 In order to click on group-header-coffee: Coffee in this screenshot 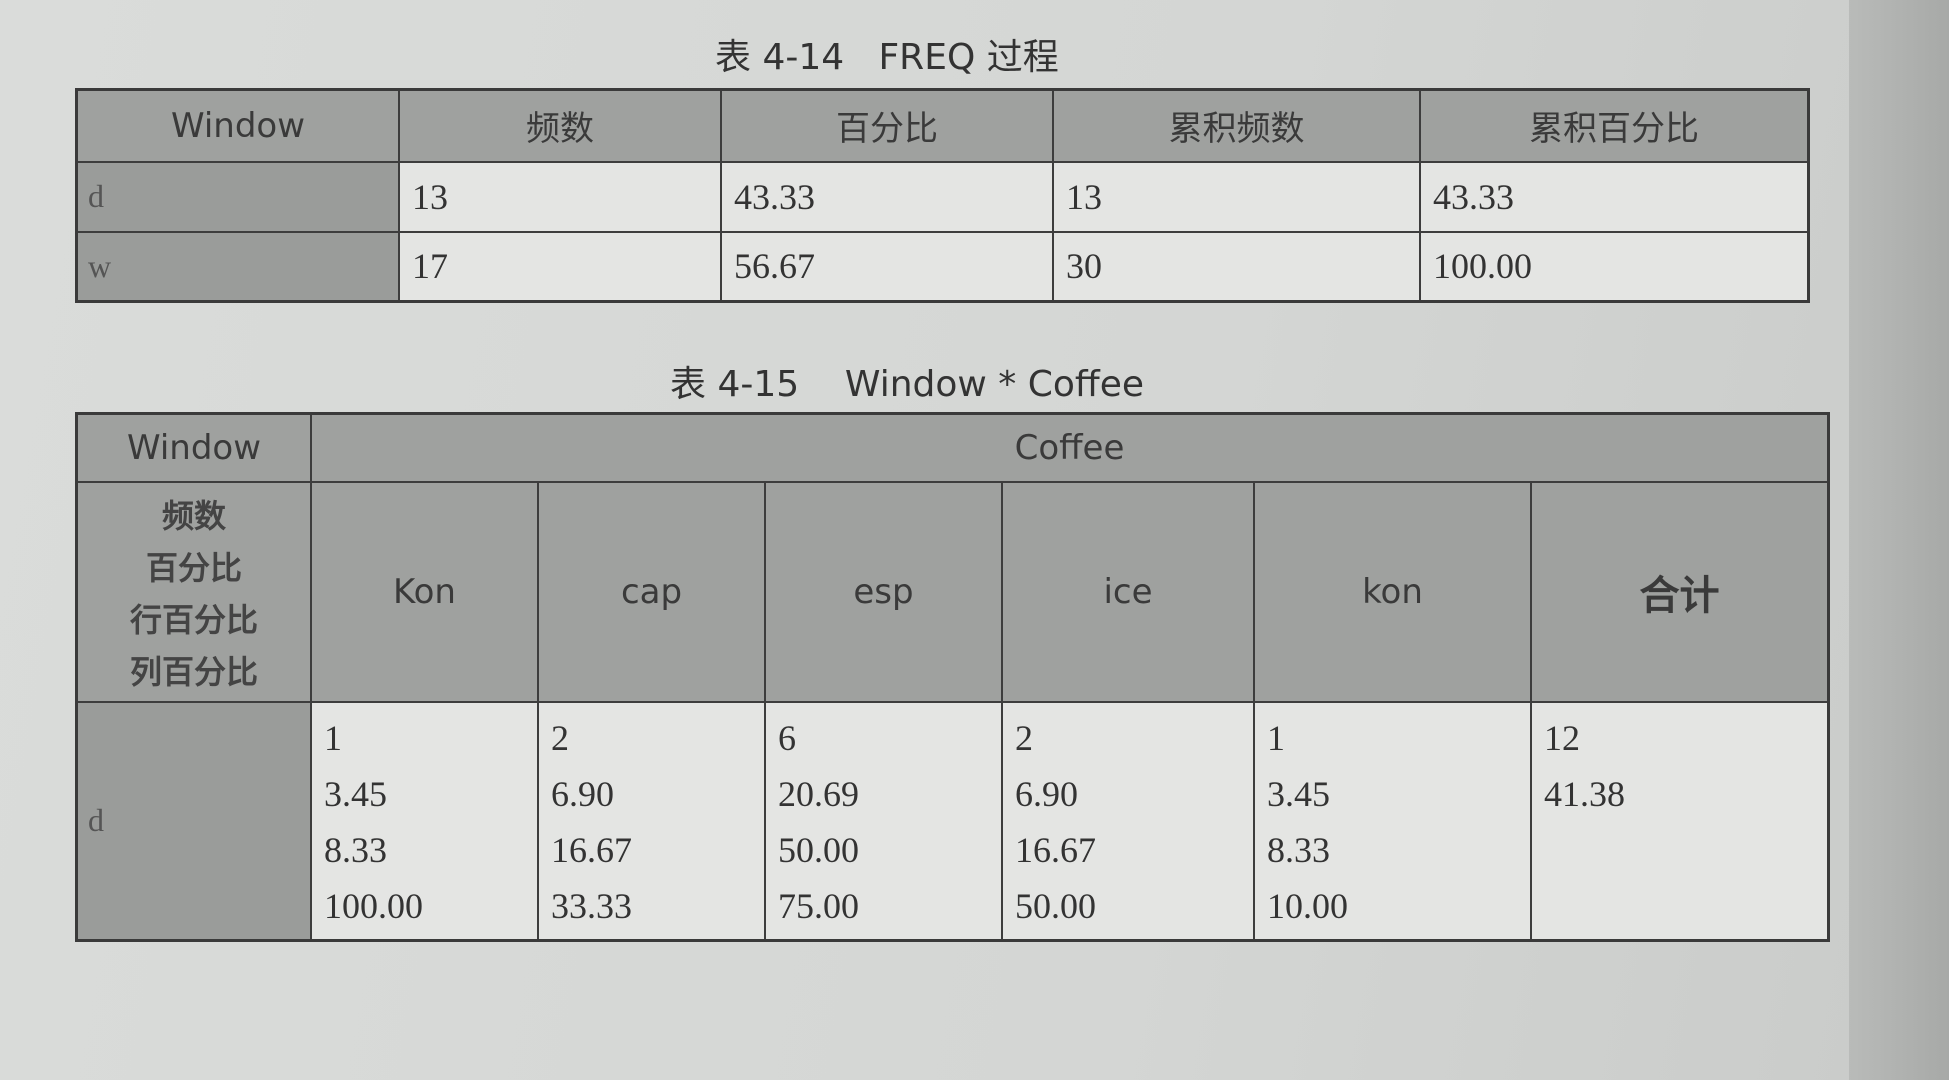, I will do `click(1070, 447)`.